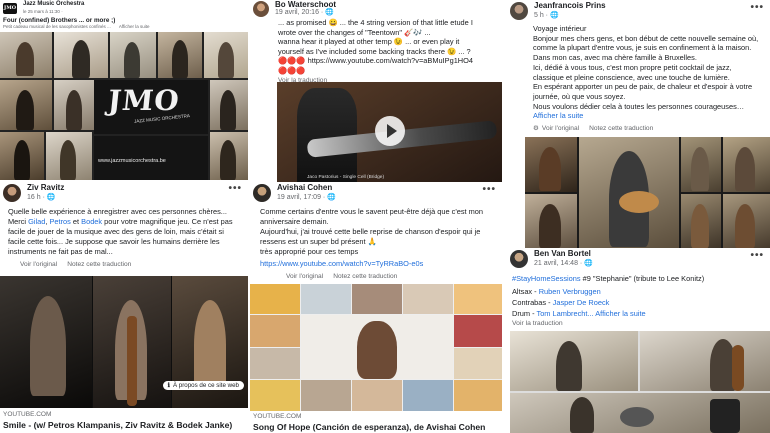 This screenshot has width=770, height=433. Describe the element at coordinates (705, 361) in the screenshot. I see `video-tile-contrabas` at that location.